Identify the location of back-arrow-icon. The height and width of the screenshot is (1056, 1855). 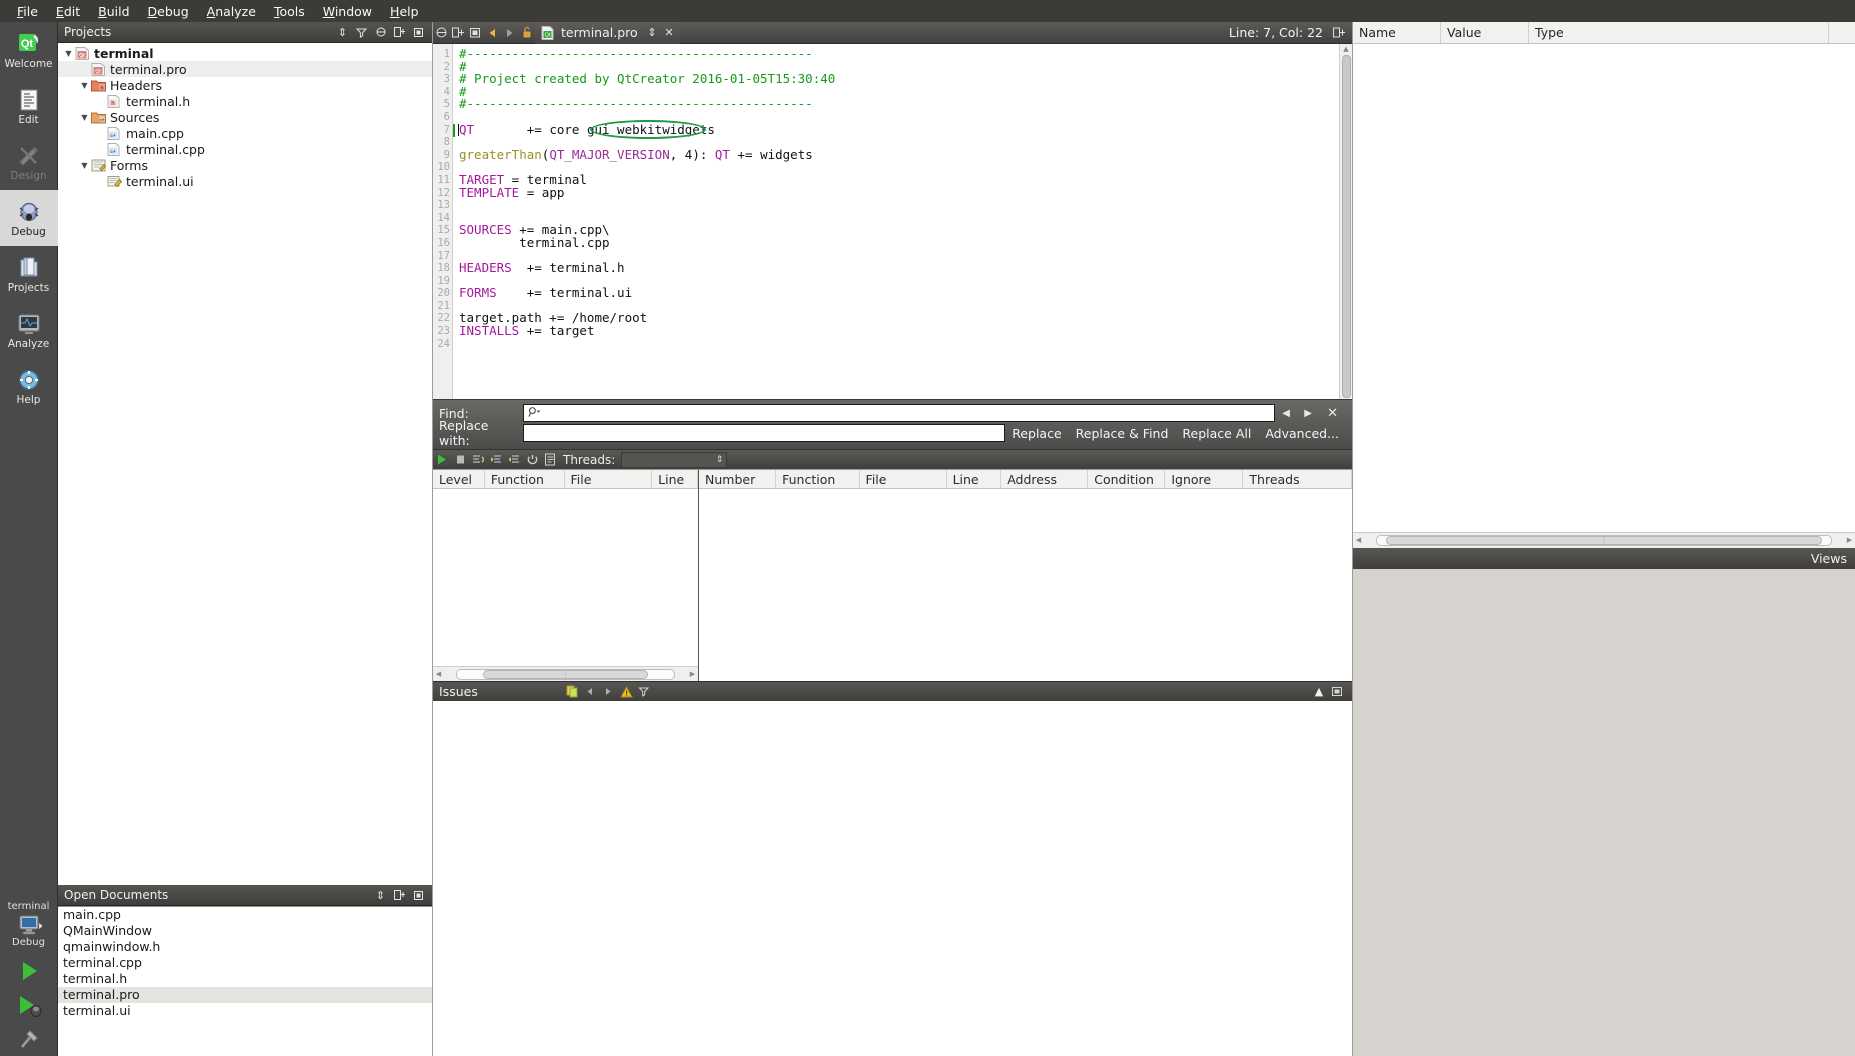
(492, 33).